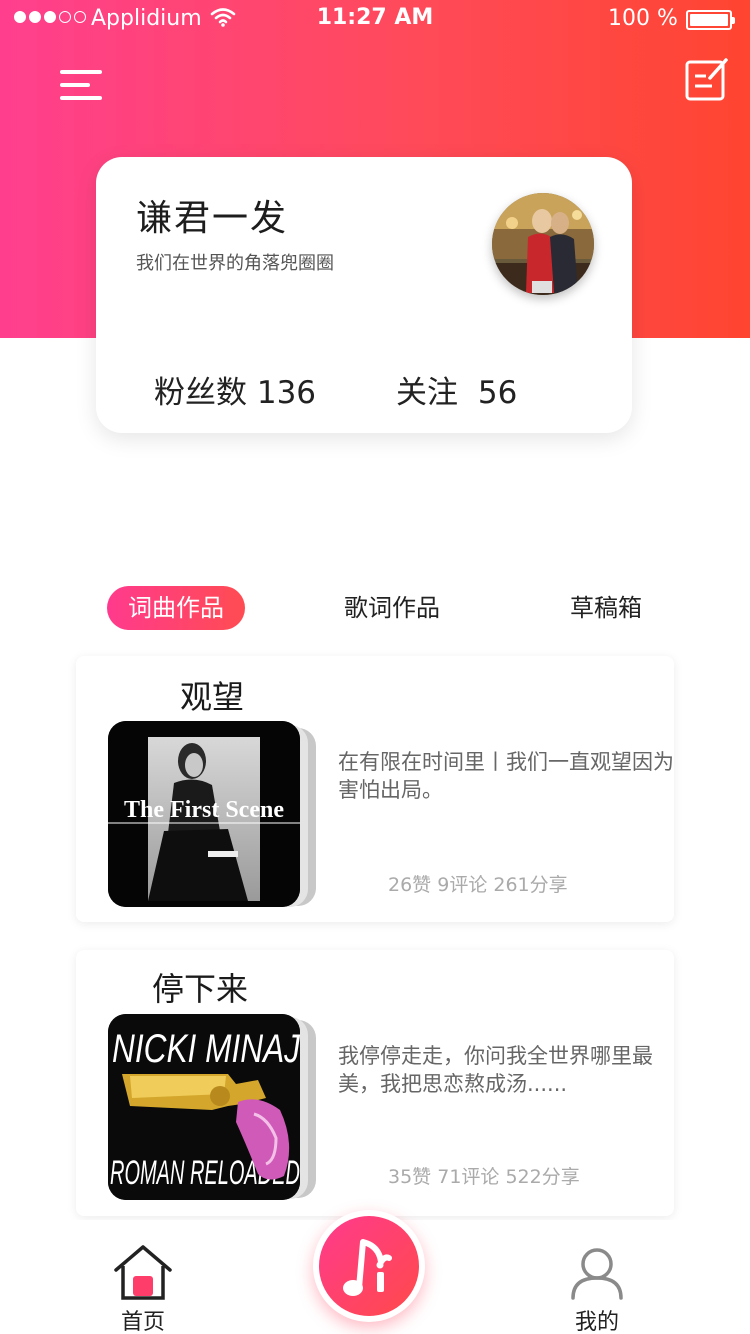 The image size is (750, 1334). I want to click on follow-stat: 关注 56, so click(456, 389).